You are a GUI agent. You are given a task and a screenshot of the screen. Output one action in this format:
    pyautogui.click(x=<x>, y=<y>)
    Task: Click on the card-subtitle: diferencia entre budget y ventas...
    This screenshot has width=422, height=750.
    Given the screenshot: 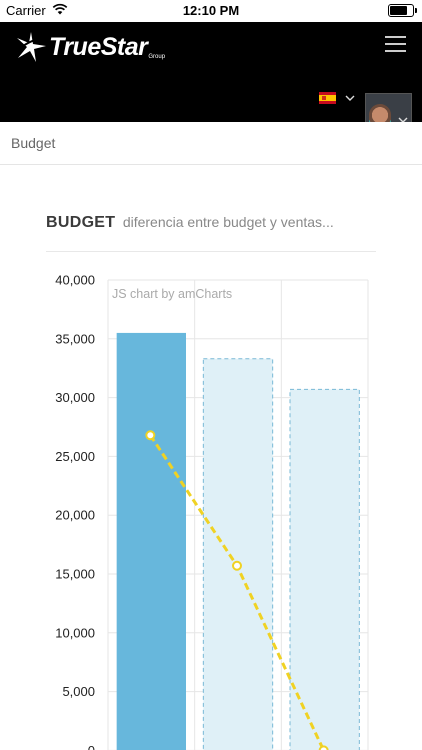 What is the action you would take?
    pyautogui.click(x=228, y=222)
    